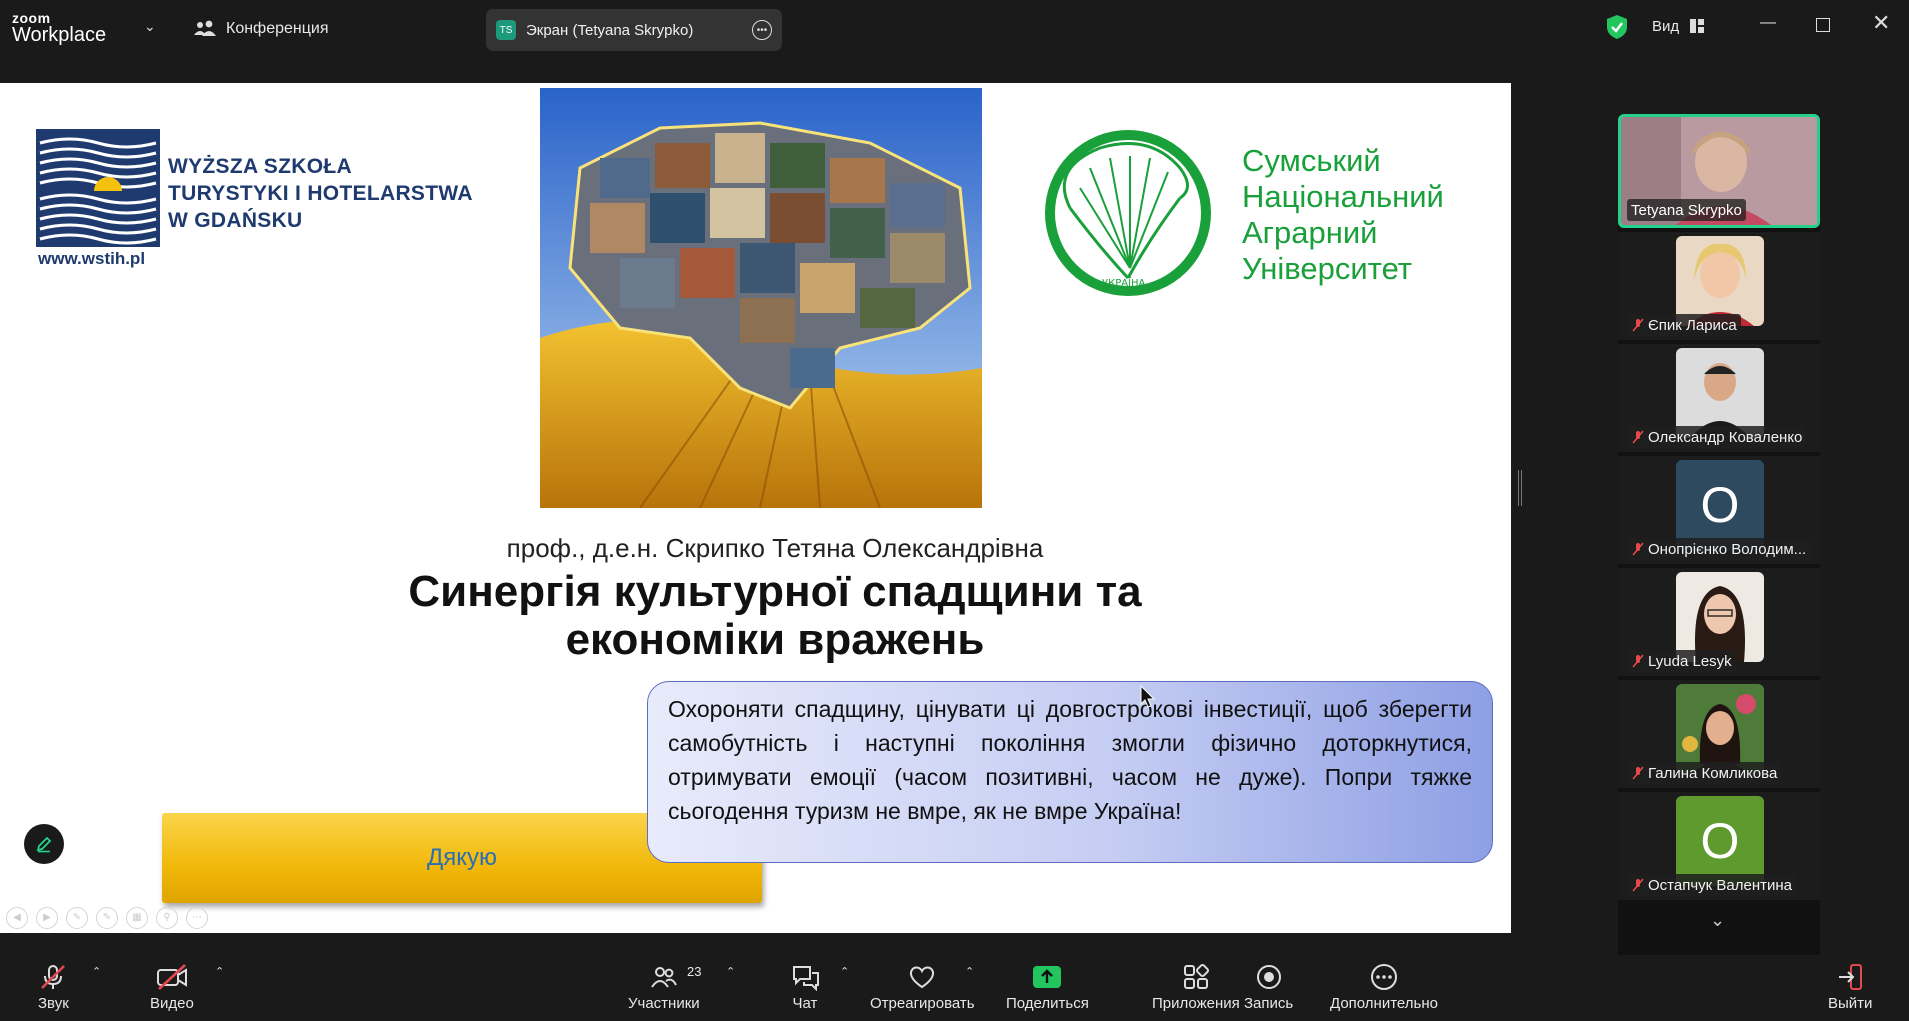 The width and height of the screenshot is (1909, 1021). Describe the element at coordinates (663, 977) in the screenshot. I see `participants-icon` at that location.